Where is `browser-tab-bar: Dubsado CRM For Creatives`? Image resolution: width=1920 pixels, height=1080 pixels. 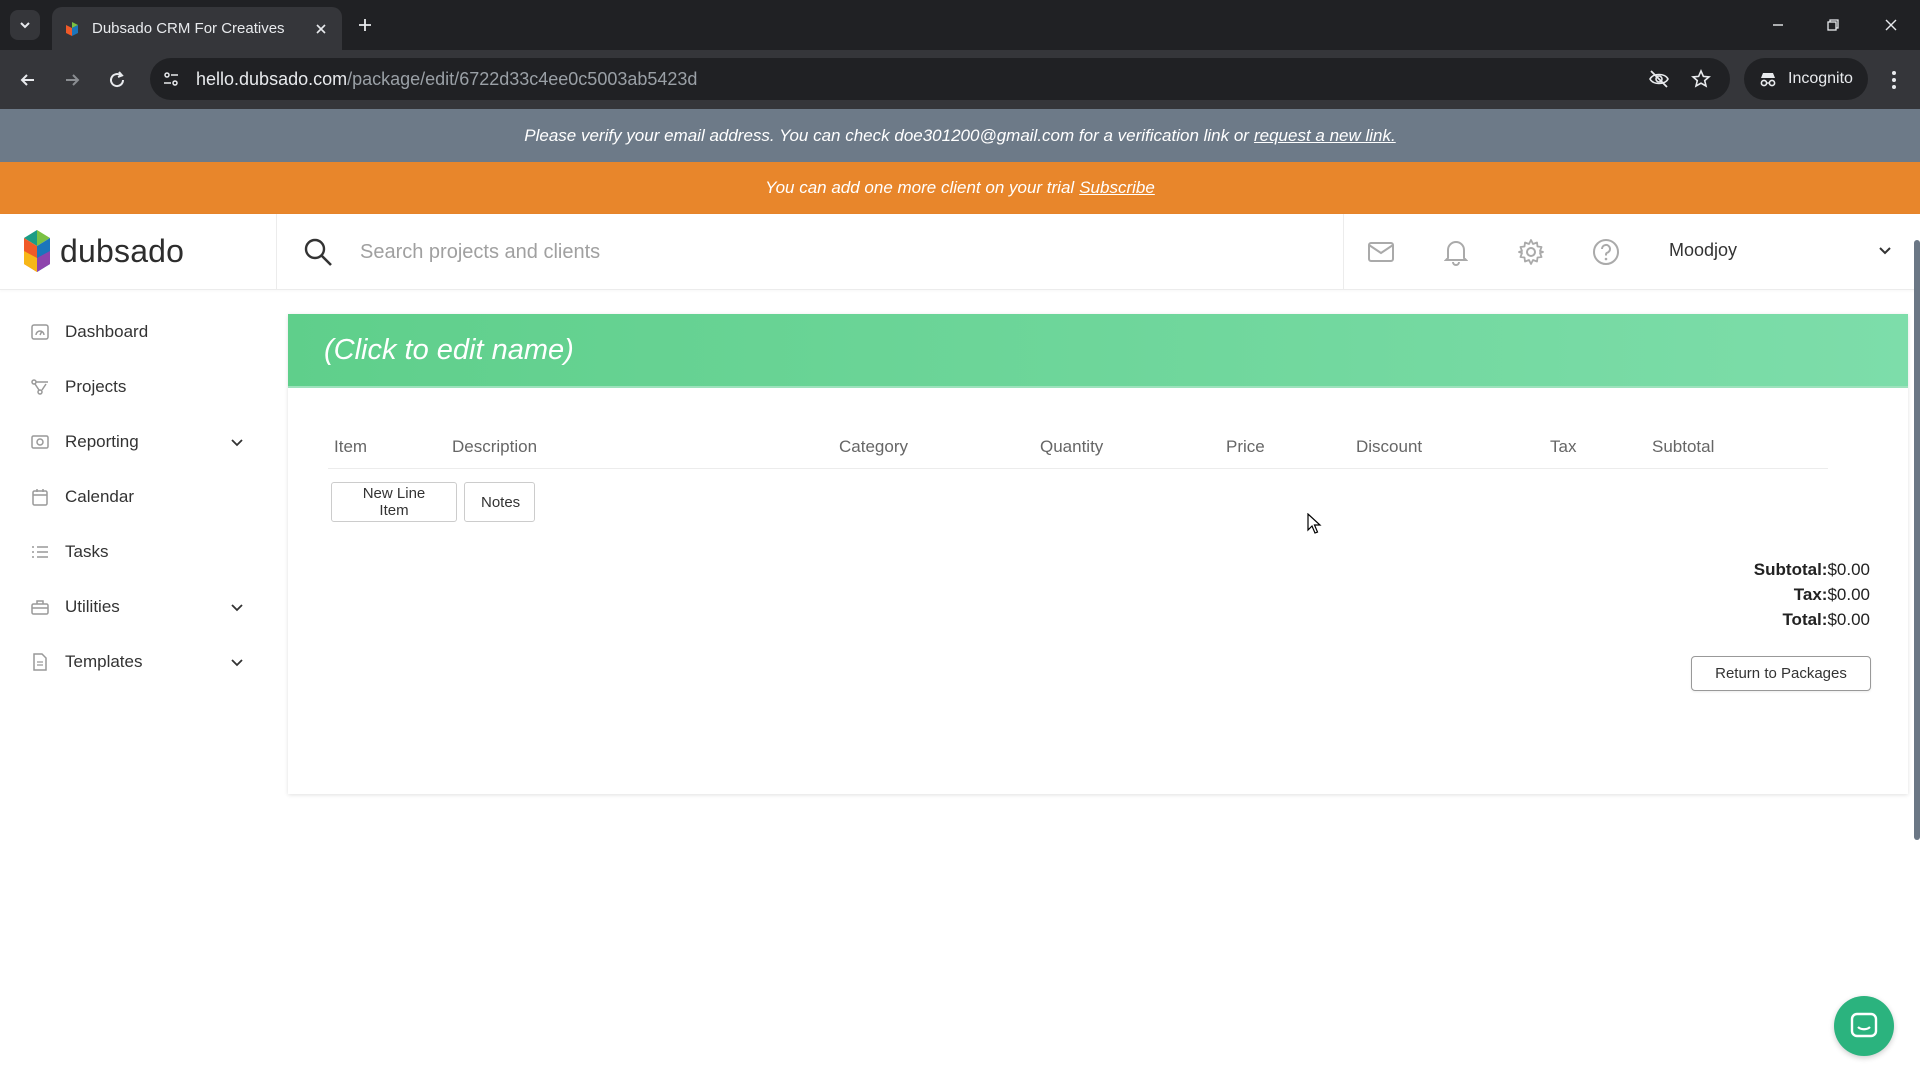
browser-tab-bar: Dubsado CRM For Creatives is located at coordinates (960, 25).